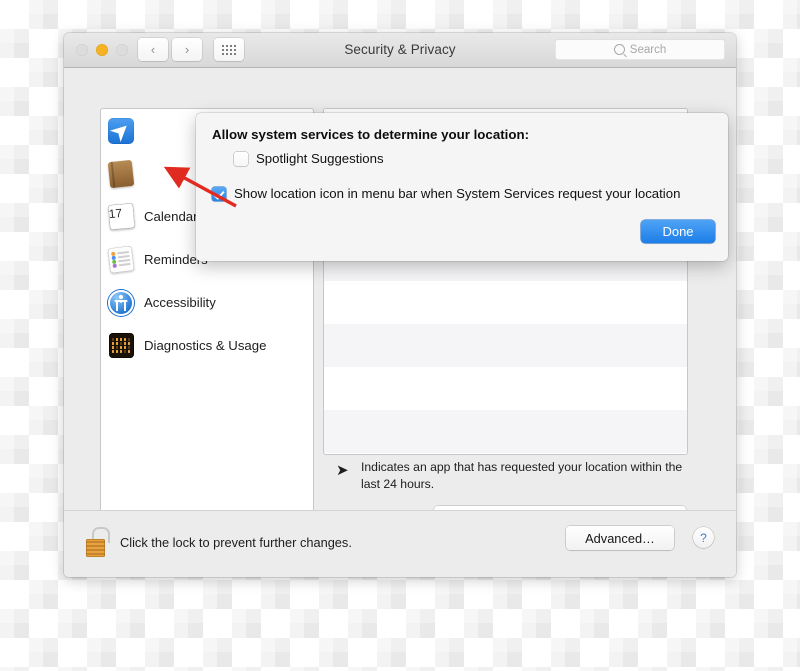  I want to click on search-icon, so click(619, 49).